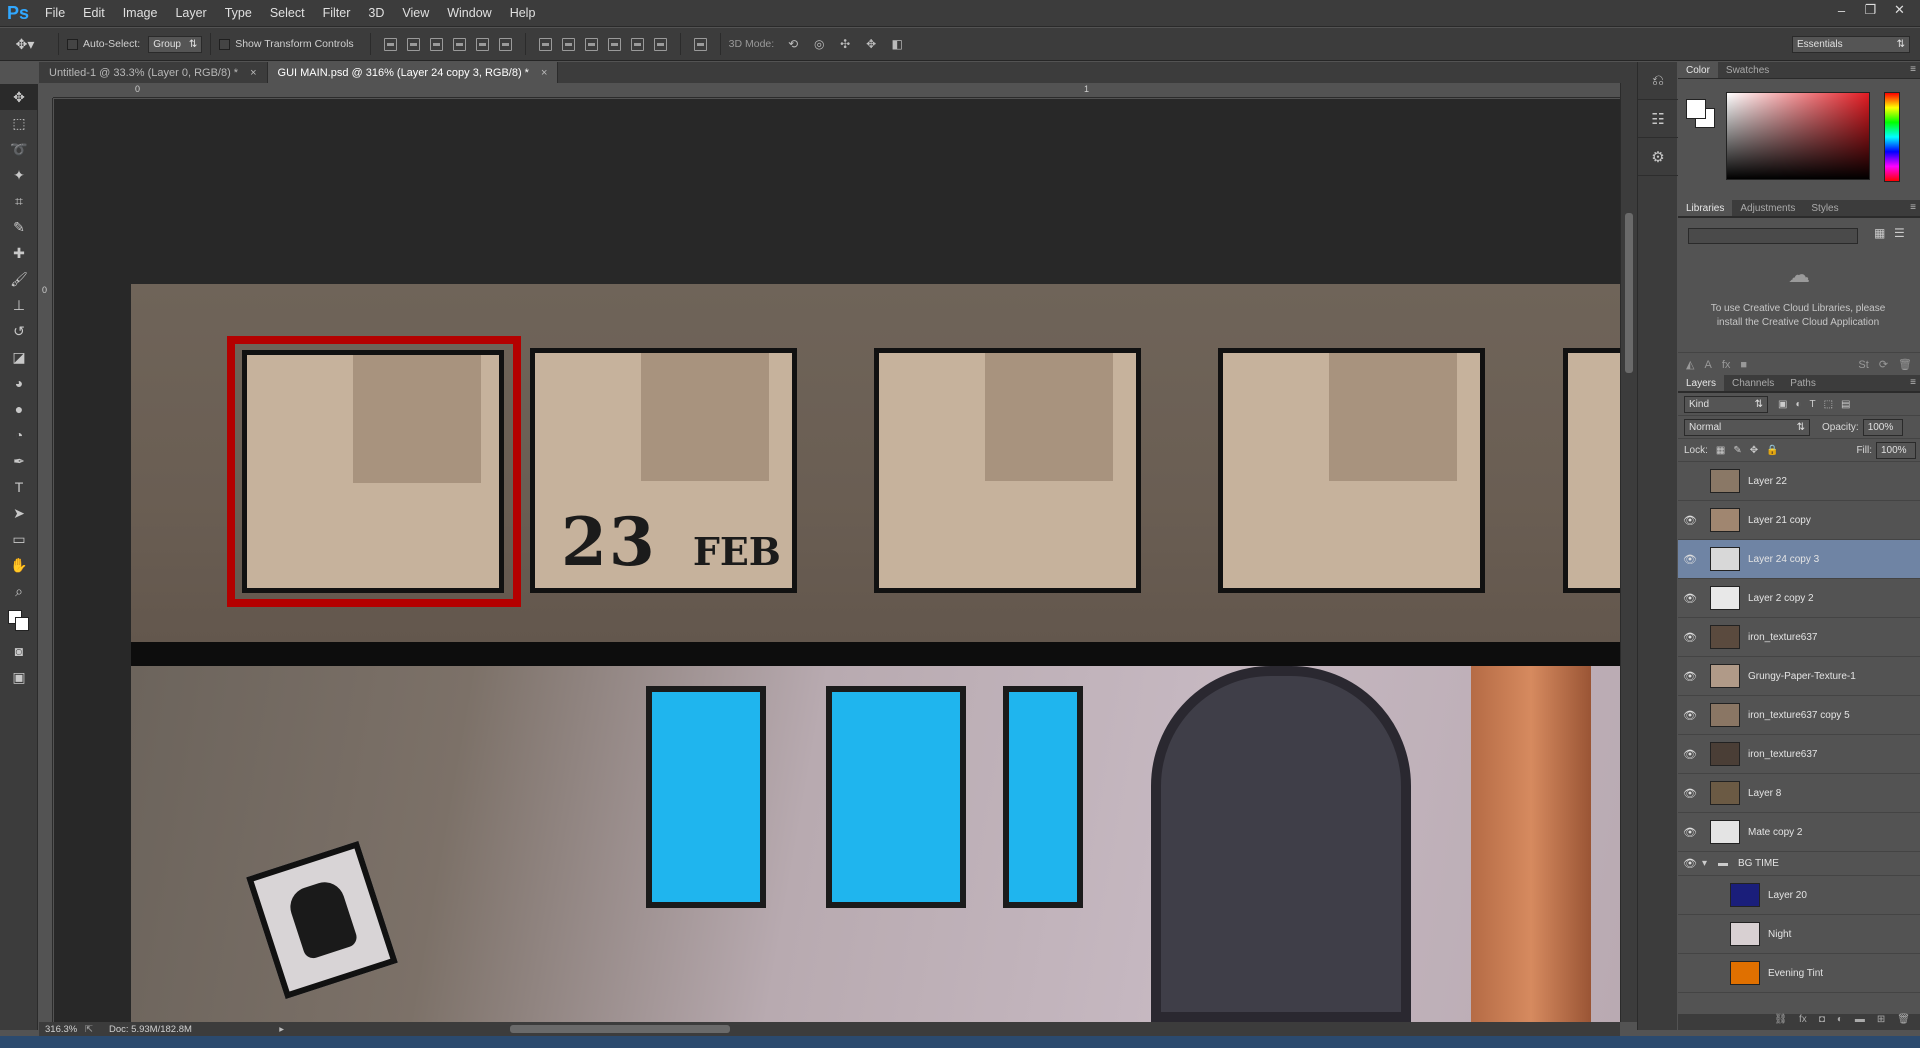  I want to click on lock-icons: ▦✎✥🔒, so click(1751, 450).